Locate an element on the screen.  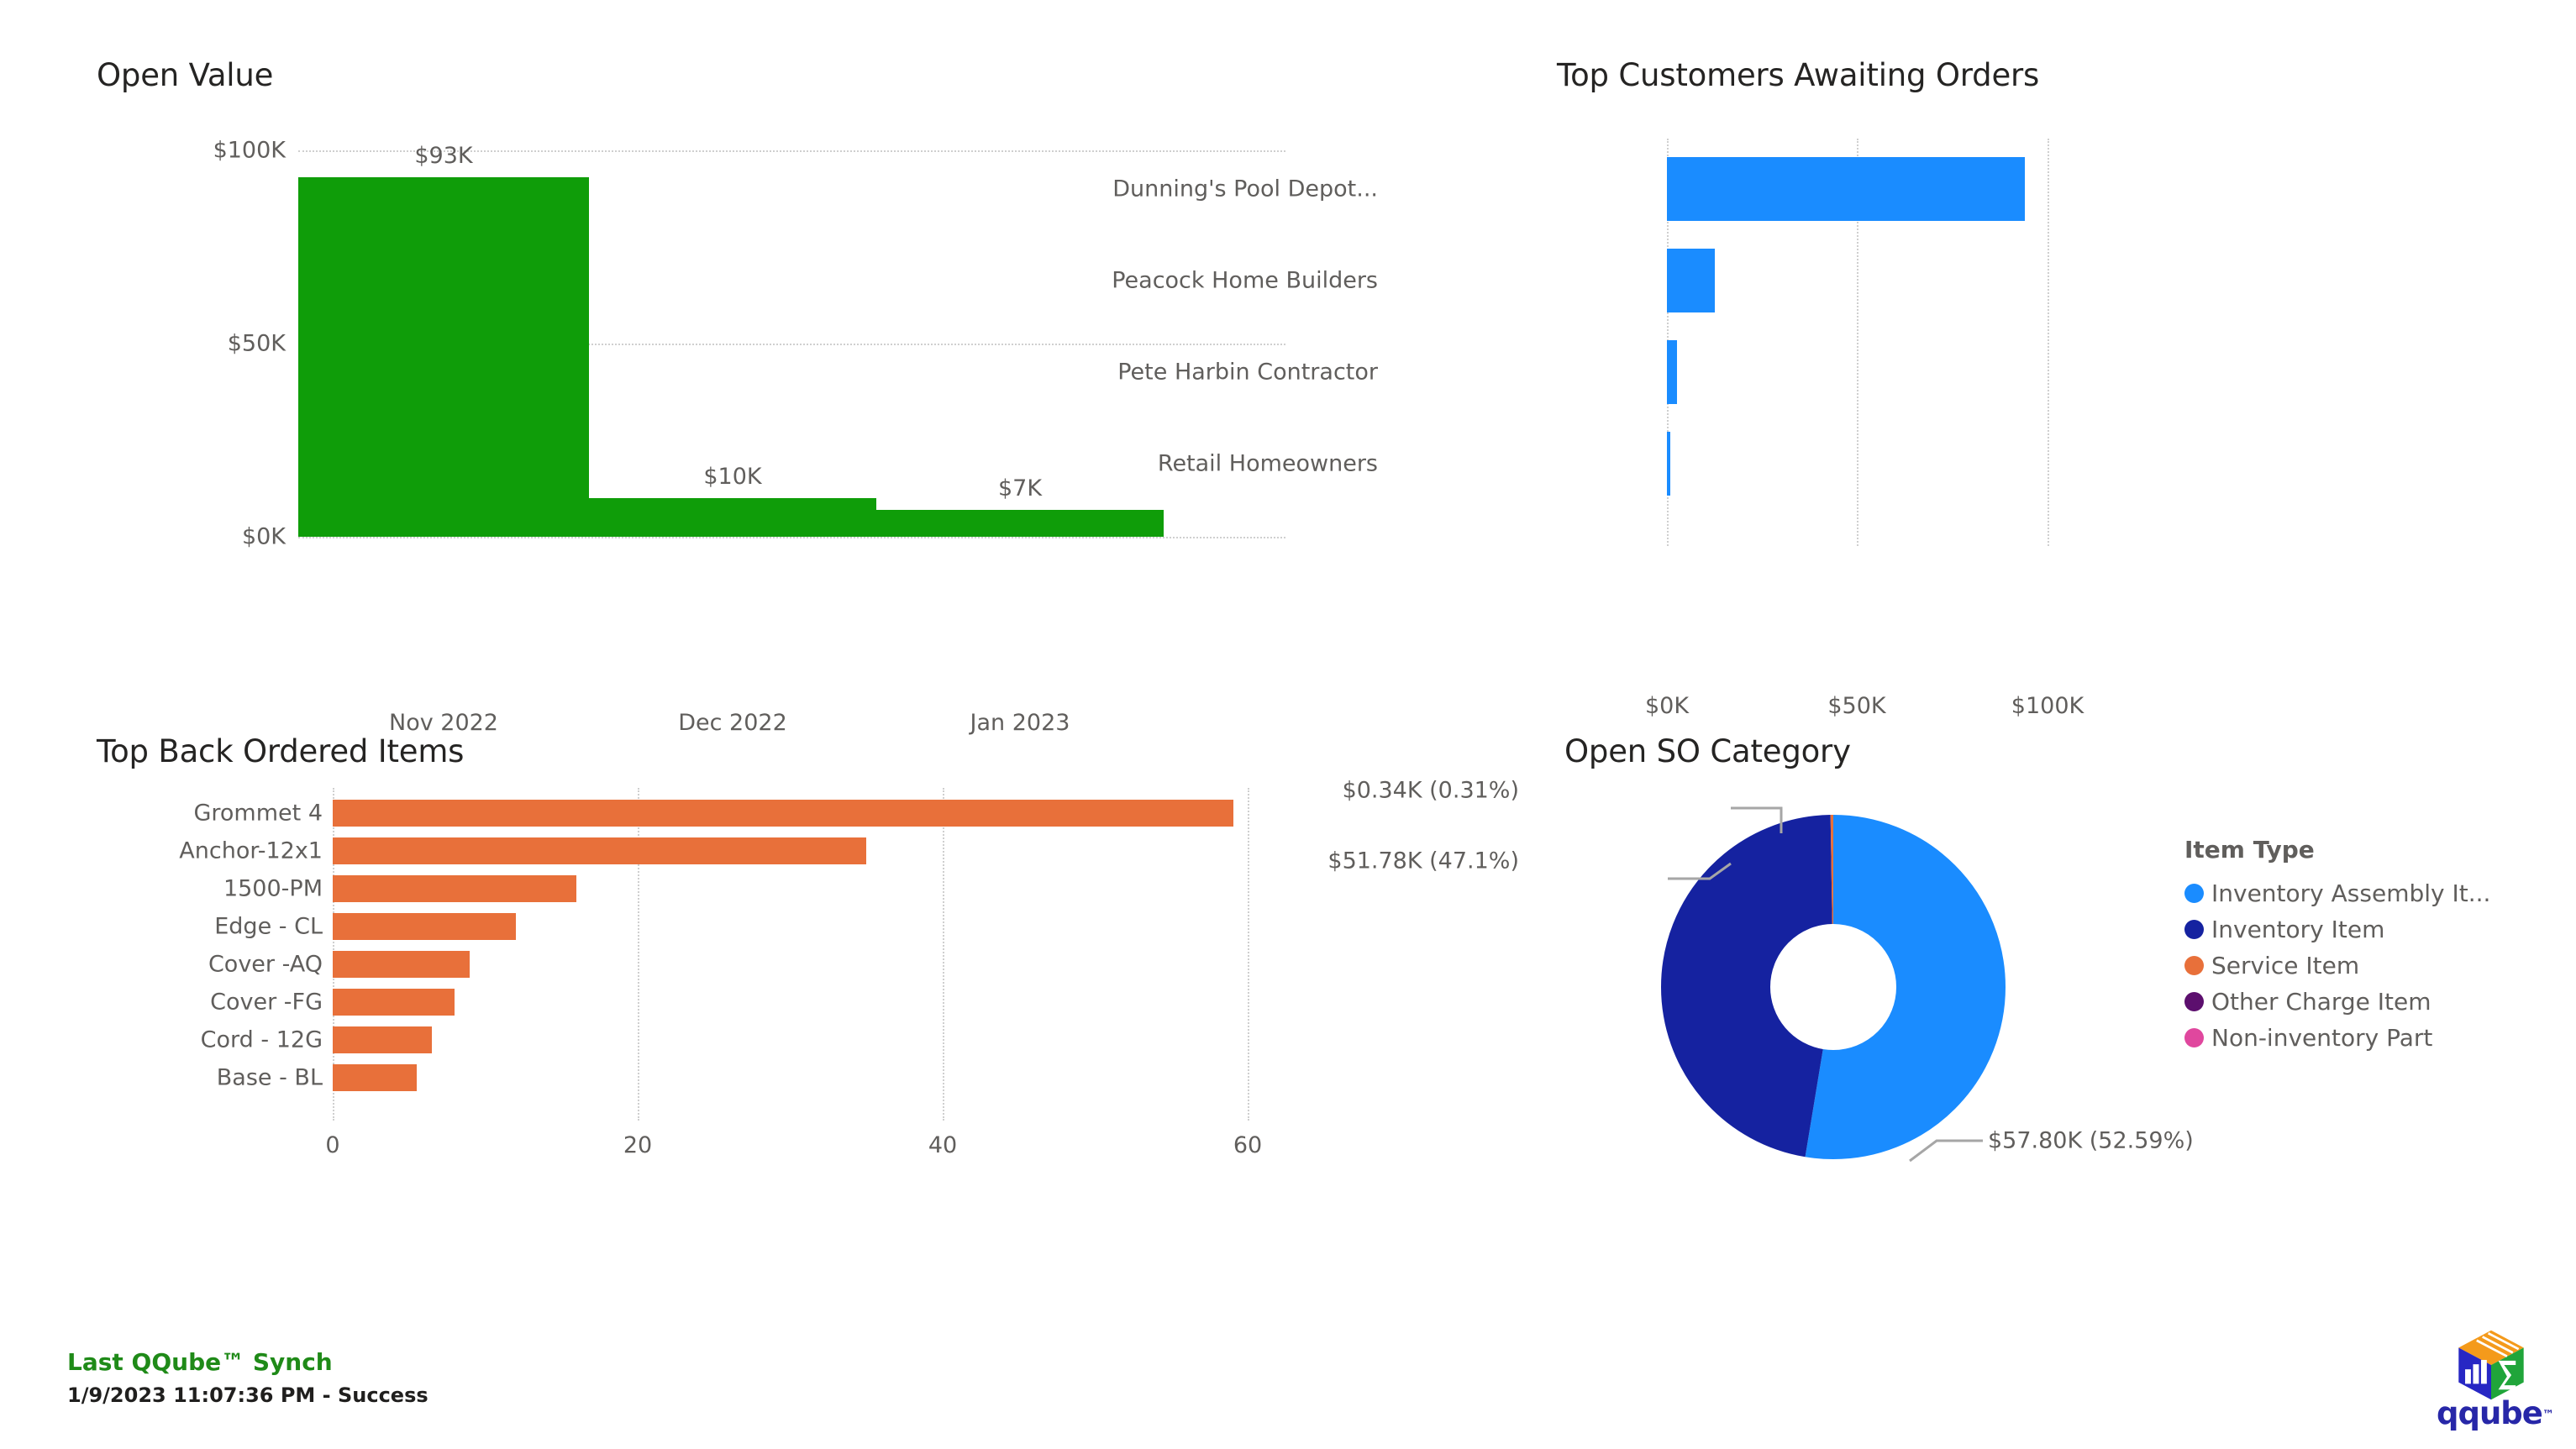
back-ordered-category-cord-12g: Cord - 12G is located at coordinates (261, 1039).